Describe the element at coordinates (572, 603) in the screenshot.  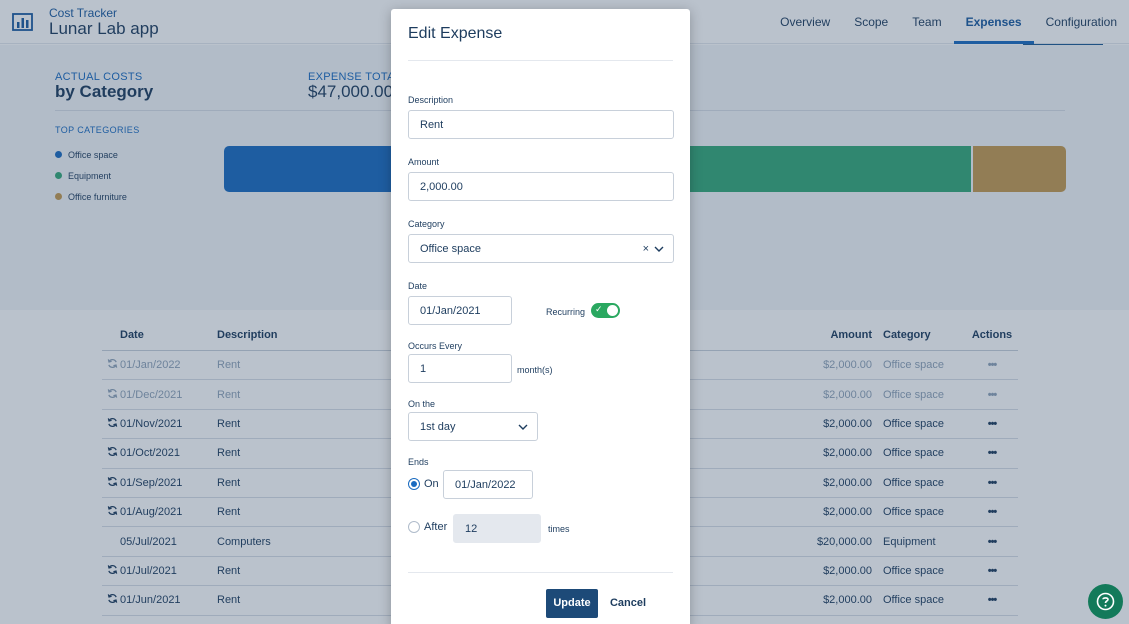
I see `update-button: Update` at that location.